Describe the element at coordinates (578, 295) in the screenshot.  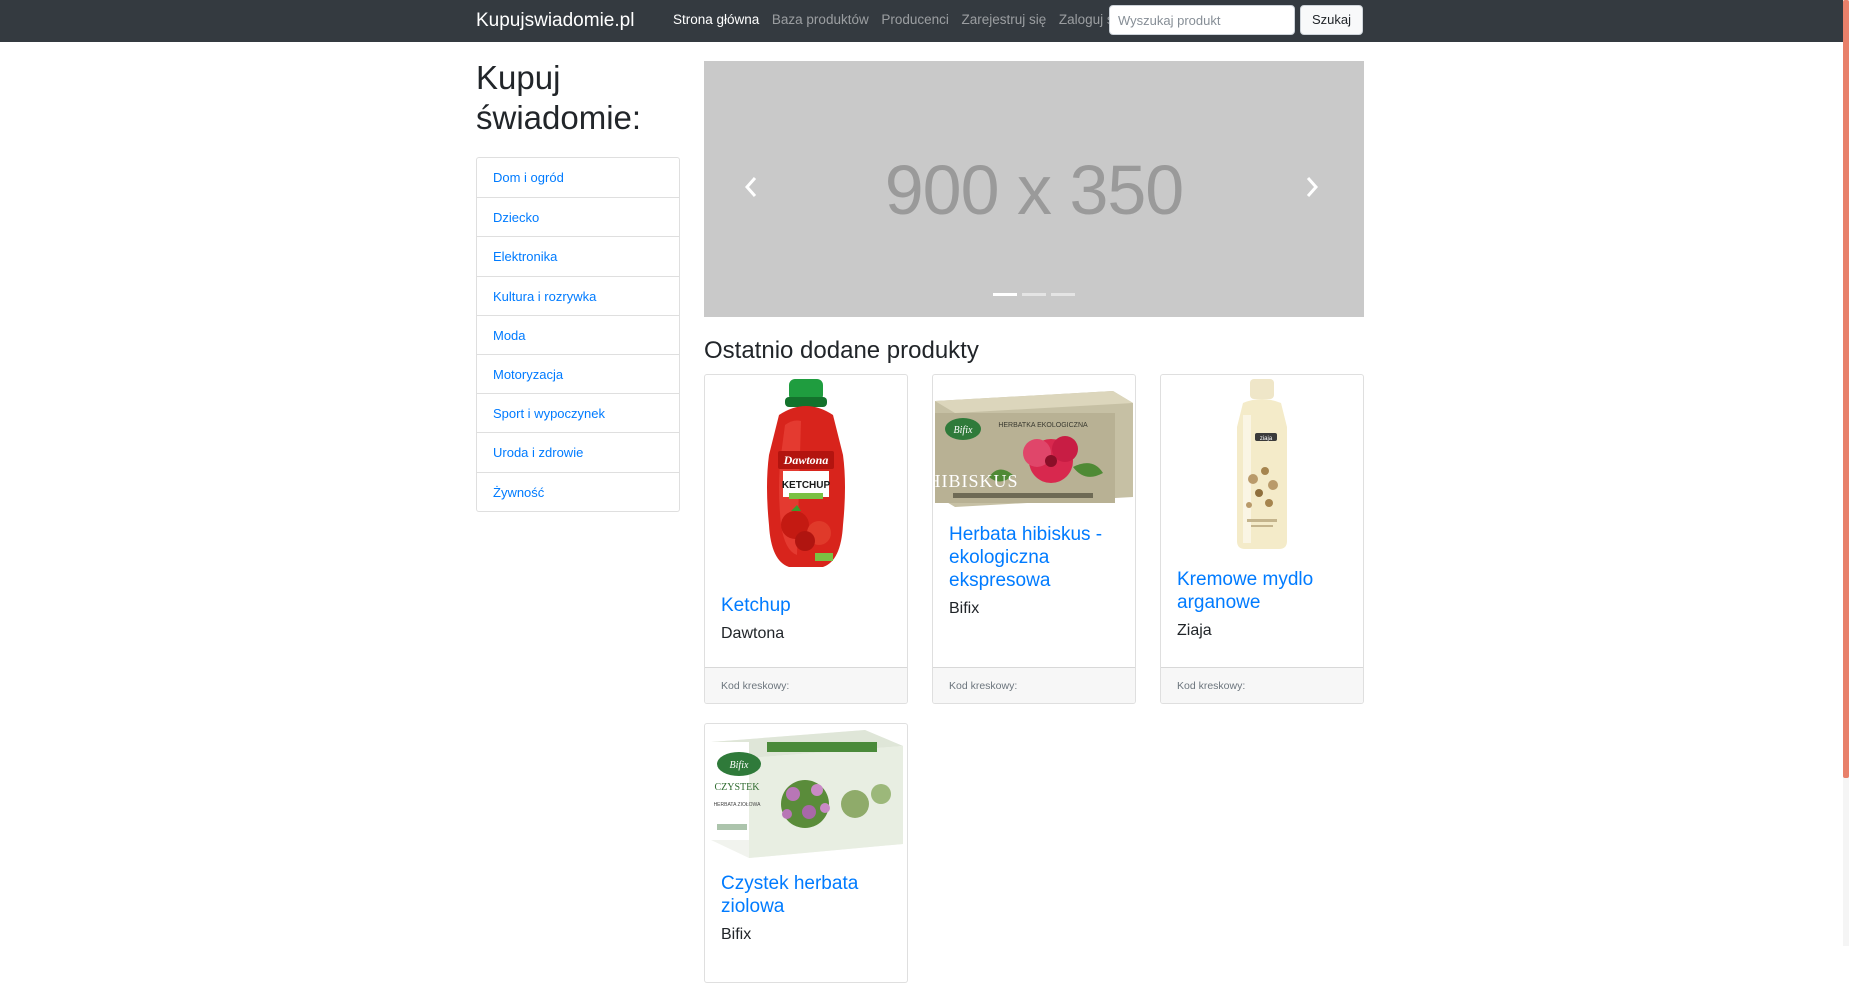
I see `category-item-kultura-i-rozrywka: Kultura i rozrywka` at that location.